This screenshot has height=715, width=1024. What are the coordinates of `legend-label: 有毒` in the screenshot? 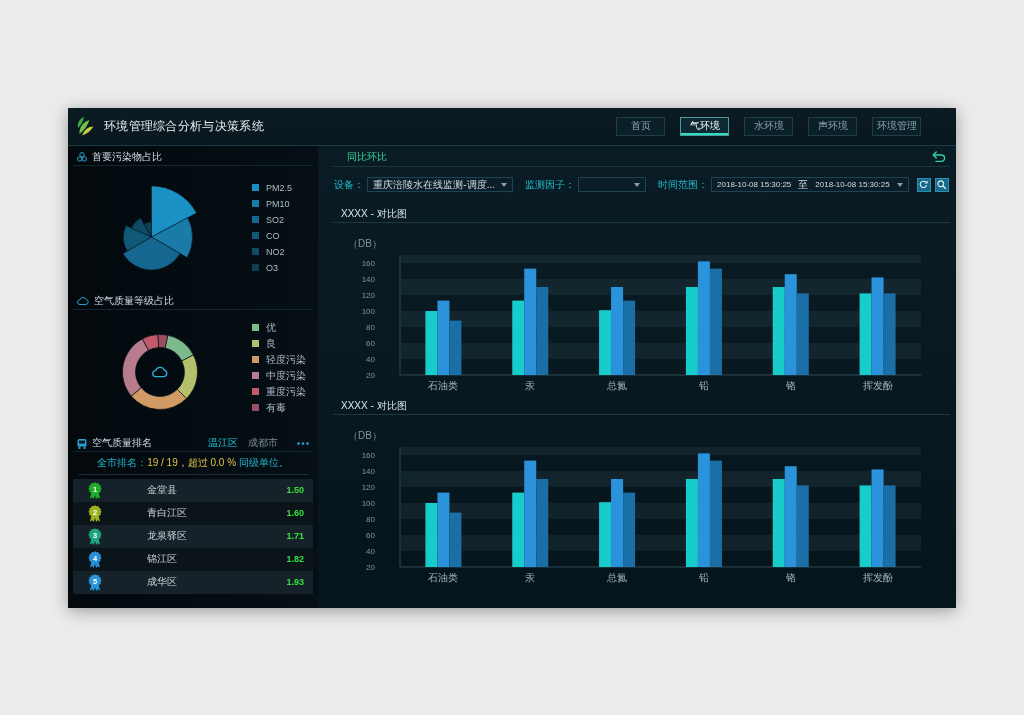 It's located at (276, 407).